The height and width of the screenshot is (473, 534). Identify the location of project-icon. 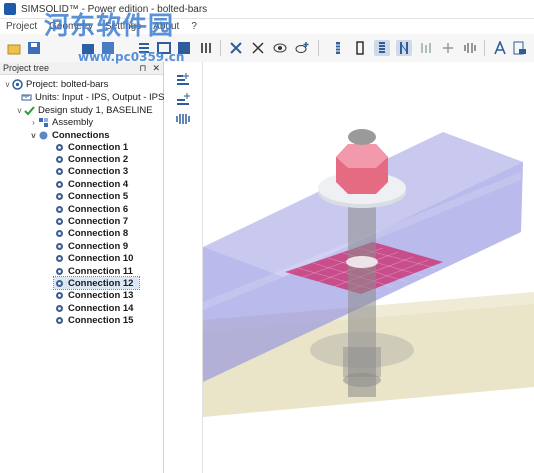
(17, 84).